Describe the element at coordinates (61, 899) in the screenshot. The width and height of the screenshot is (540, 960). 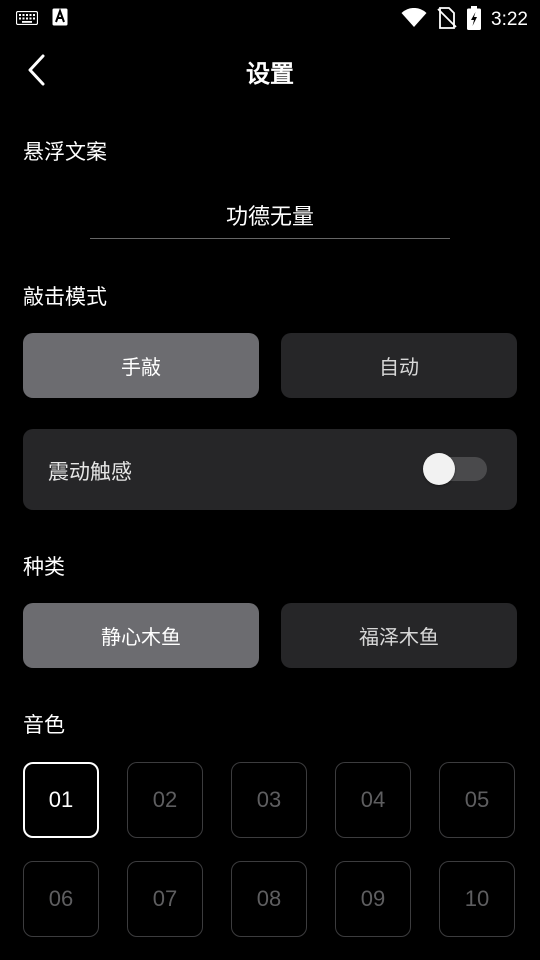
I see `tone-option-06: 06` at that location.